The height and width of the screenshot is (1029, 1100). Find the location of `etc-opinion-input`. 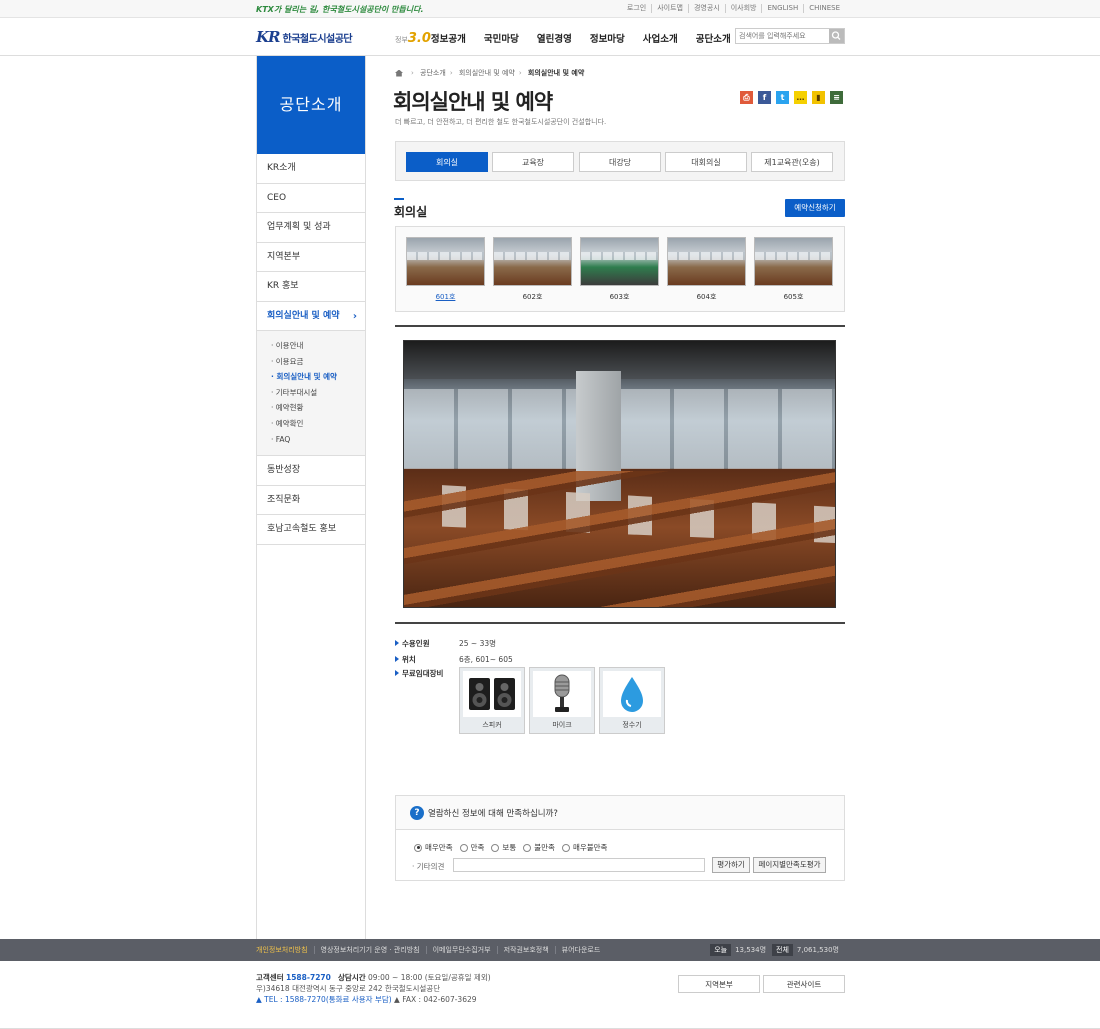

etc-opinion-input is located at coordinates (579, 865).